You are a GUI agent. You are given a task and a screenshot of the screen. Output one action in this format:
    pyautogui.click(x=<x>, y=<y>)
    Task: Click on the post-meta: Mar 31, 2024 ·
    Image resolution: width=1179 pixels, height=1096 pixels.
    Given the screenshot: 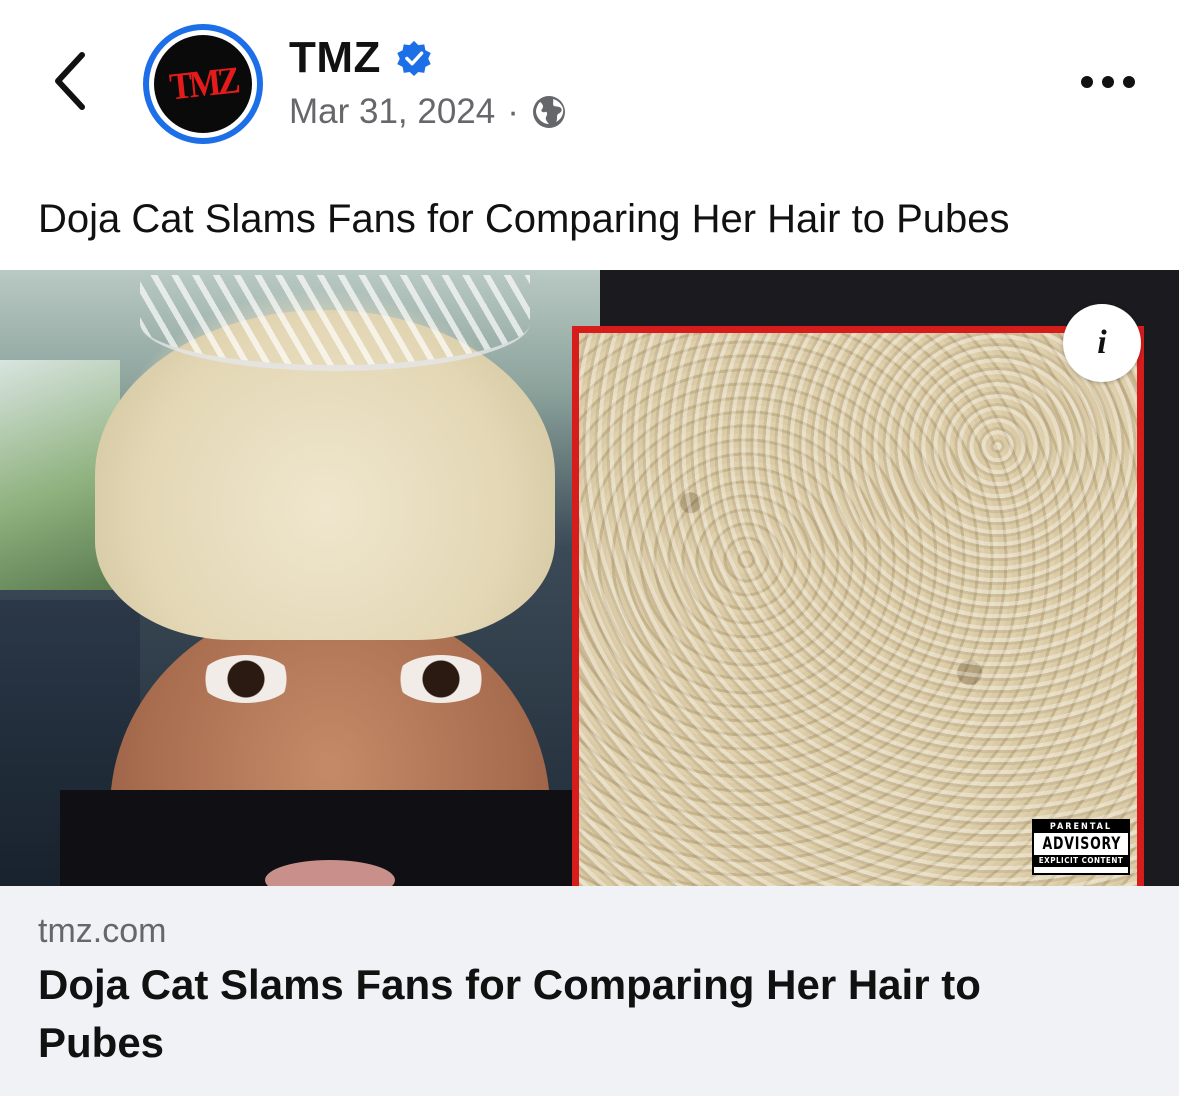 What is the action you would take?
    pyautogui.click(x=428, y=112)
    